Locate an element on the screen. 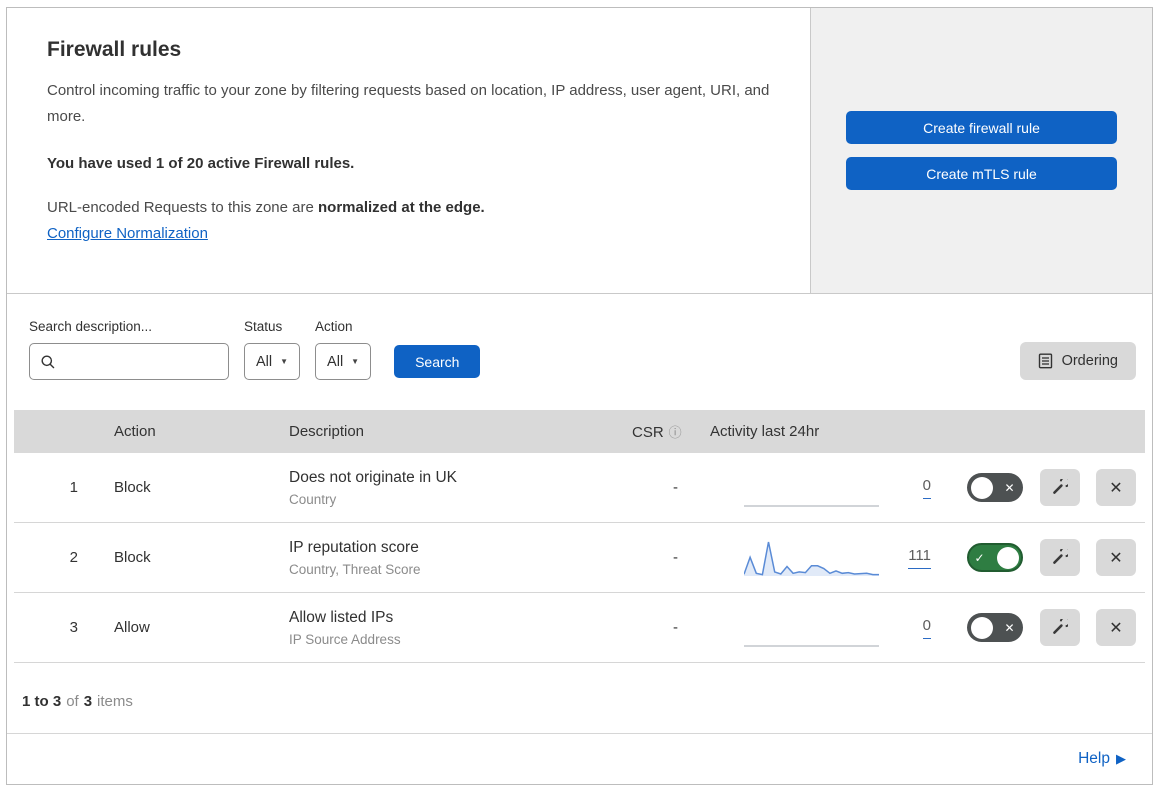  create-firewall-rule-button: Create firewall rule is located at coordinates (981, 127).